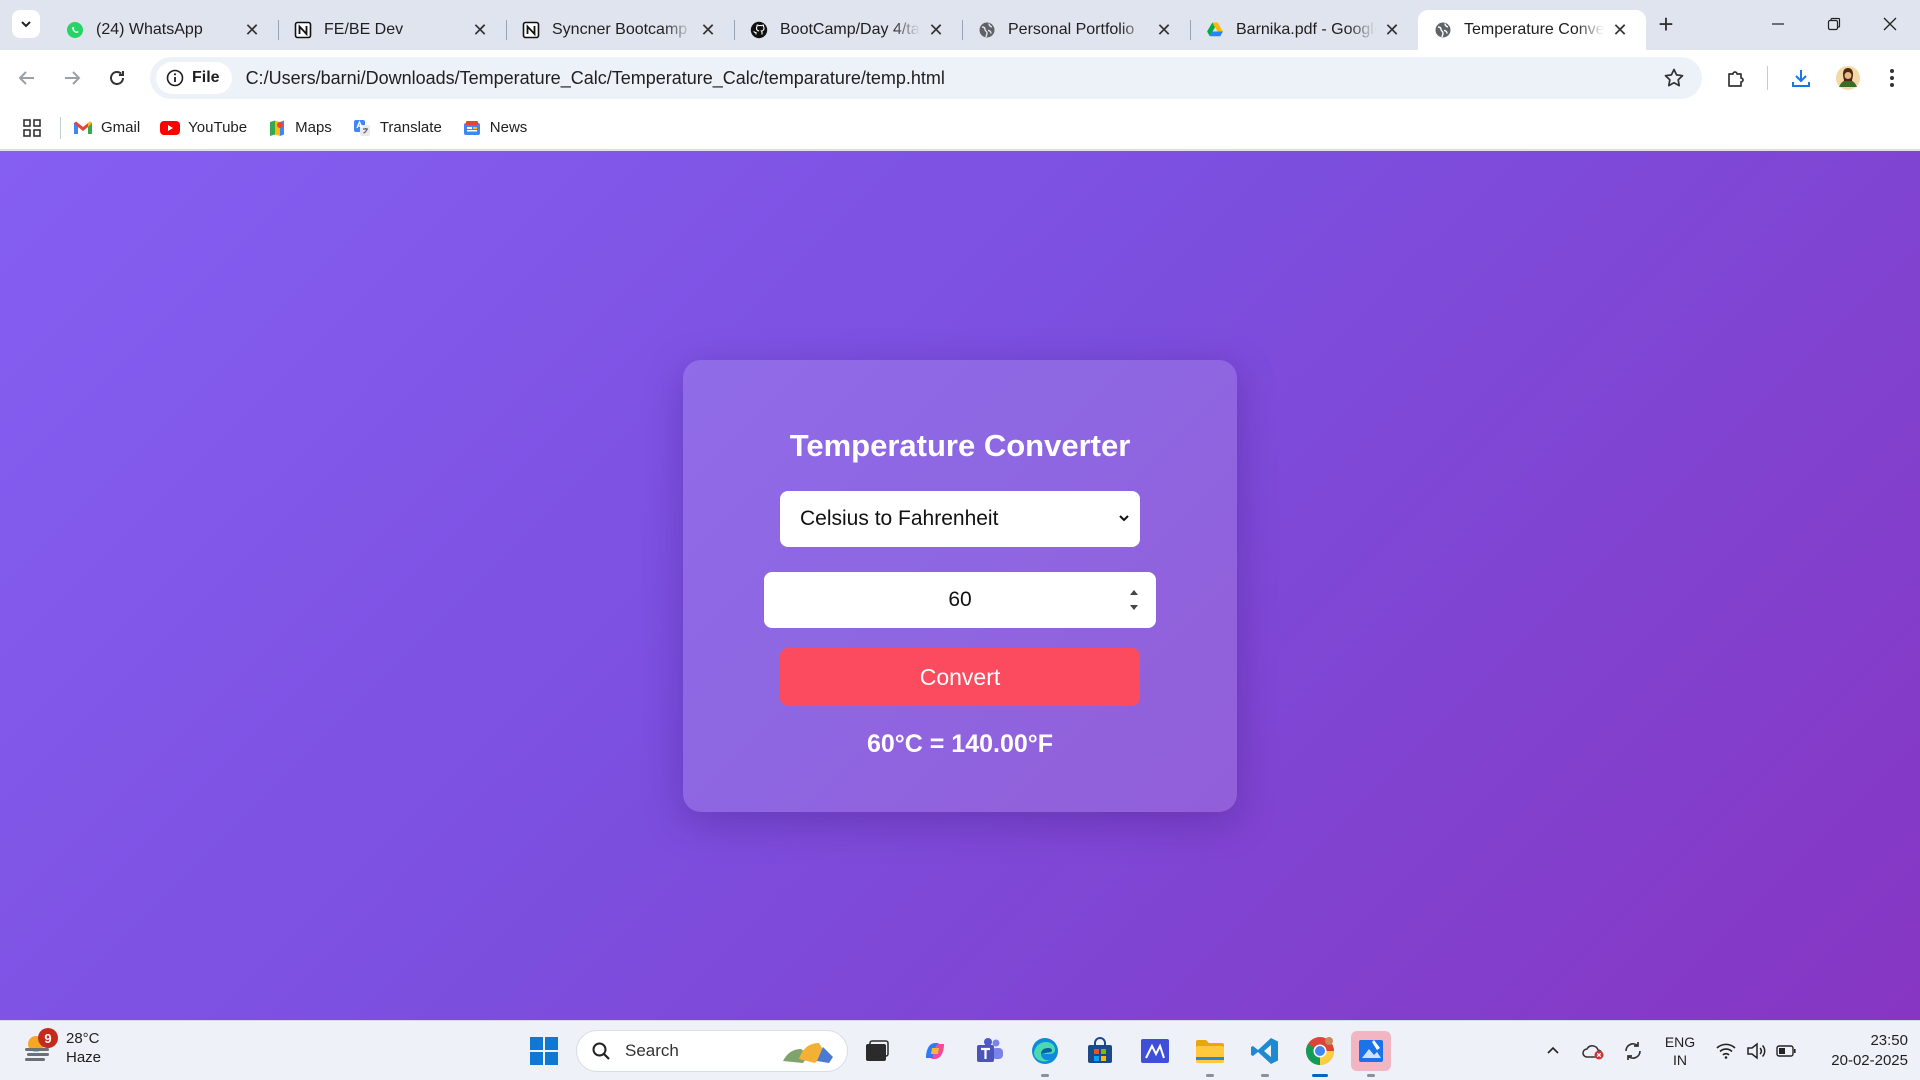 The width and height of the screenshot is (1920, 1080). Describe the element at coordinates (1265, 1054) in the screenshot. I see `taskbar-vscode` at that location.